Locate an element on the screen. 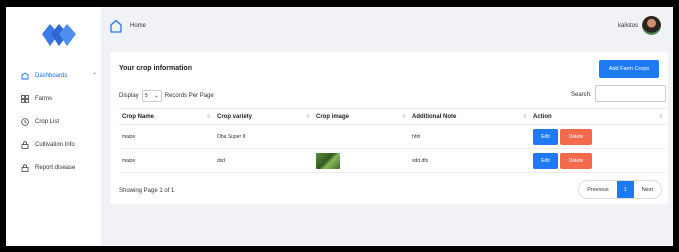  sidebar-item-dashboards: Dashboards ⌃ is located at coordinates (61, 75).